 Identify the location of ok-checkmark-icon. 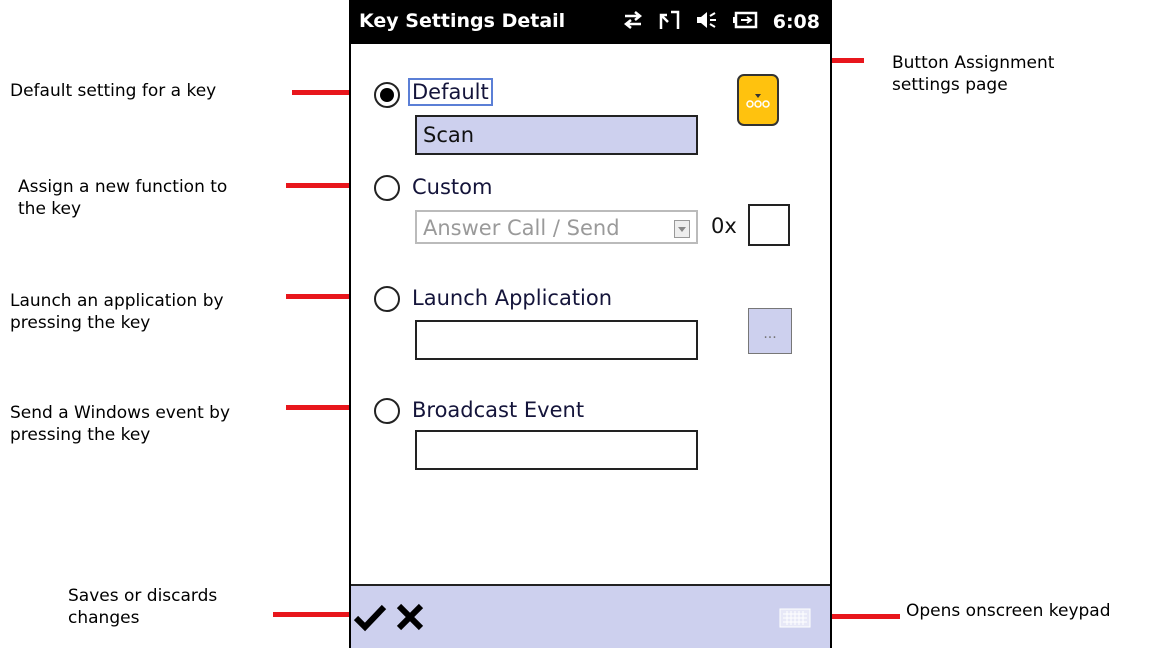
(370, 619).